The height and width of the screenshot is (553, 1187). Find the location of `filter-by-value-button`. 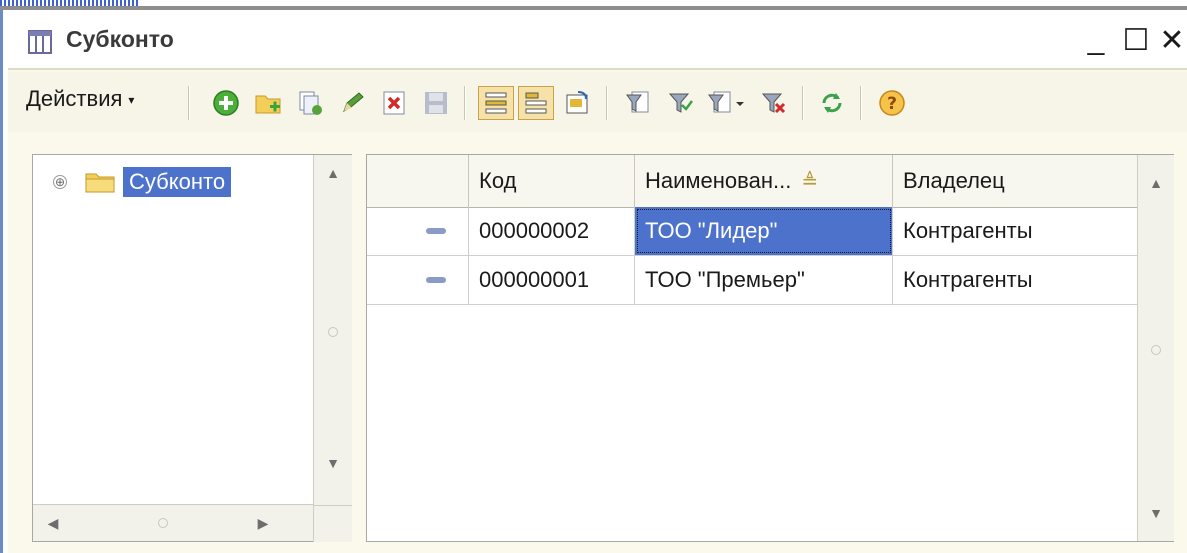

filter-by-value-button is located at coordinates (680, 103).